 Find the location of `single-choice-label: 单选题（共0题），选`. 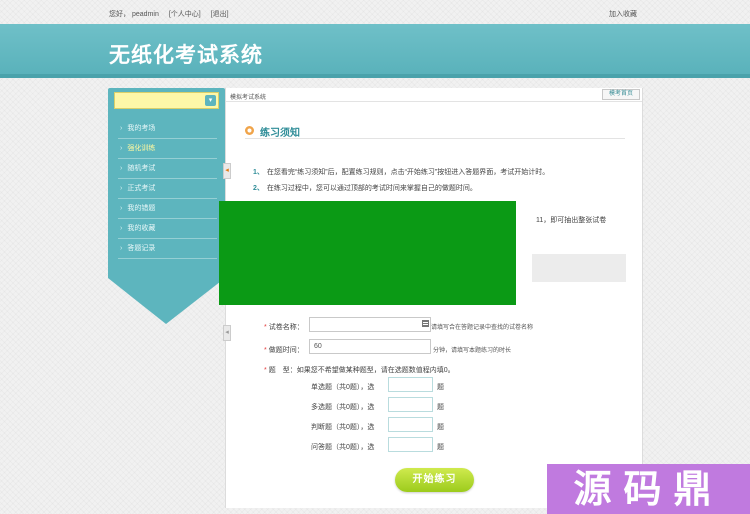

single-choice-label: 单选题（共0题），选 is located at coordinates (343, 387).